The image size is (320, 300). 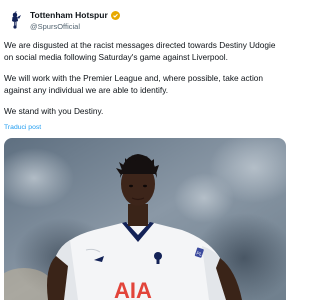 What do you see at coordinates (115, 15) in the screenshot?
I see `verified-badge-icon` at bounding box center [115, 15].